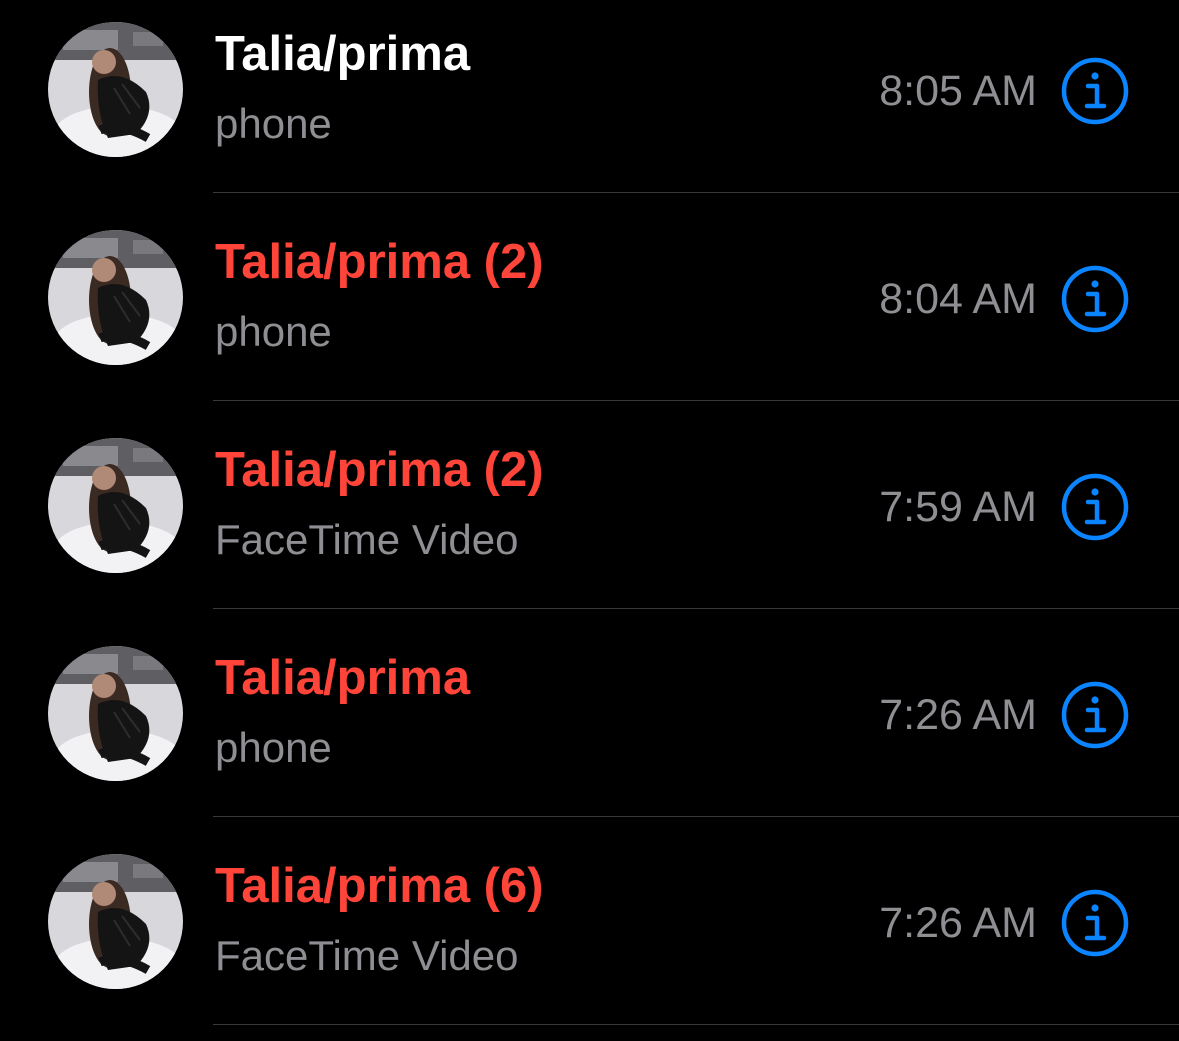  What do you see at coordinates (958, 91) in the screenshot?
I see `call-time: 8:05 AM` at bounding box center [958, 91].